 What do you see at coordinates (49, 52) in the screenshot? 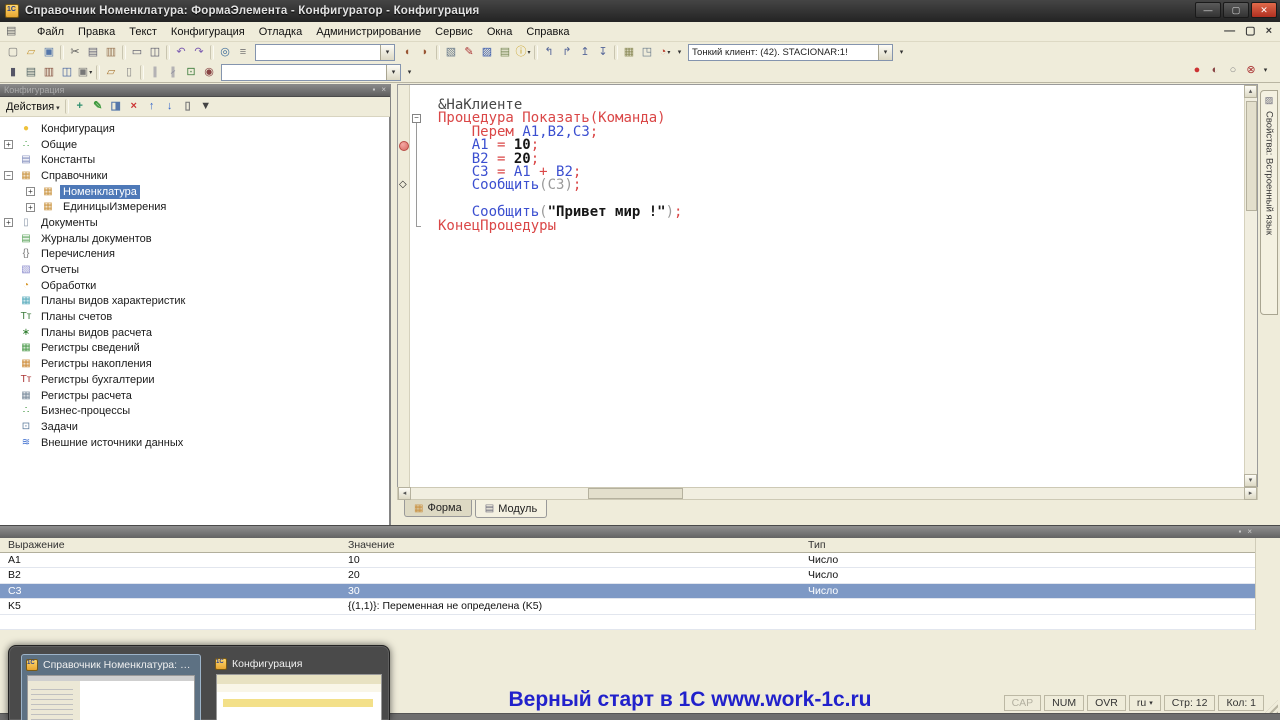
I see `toolbar-save: ▣` at bounding box center [49, 52].